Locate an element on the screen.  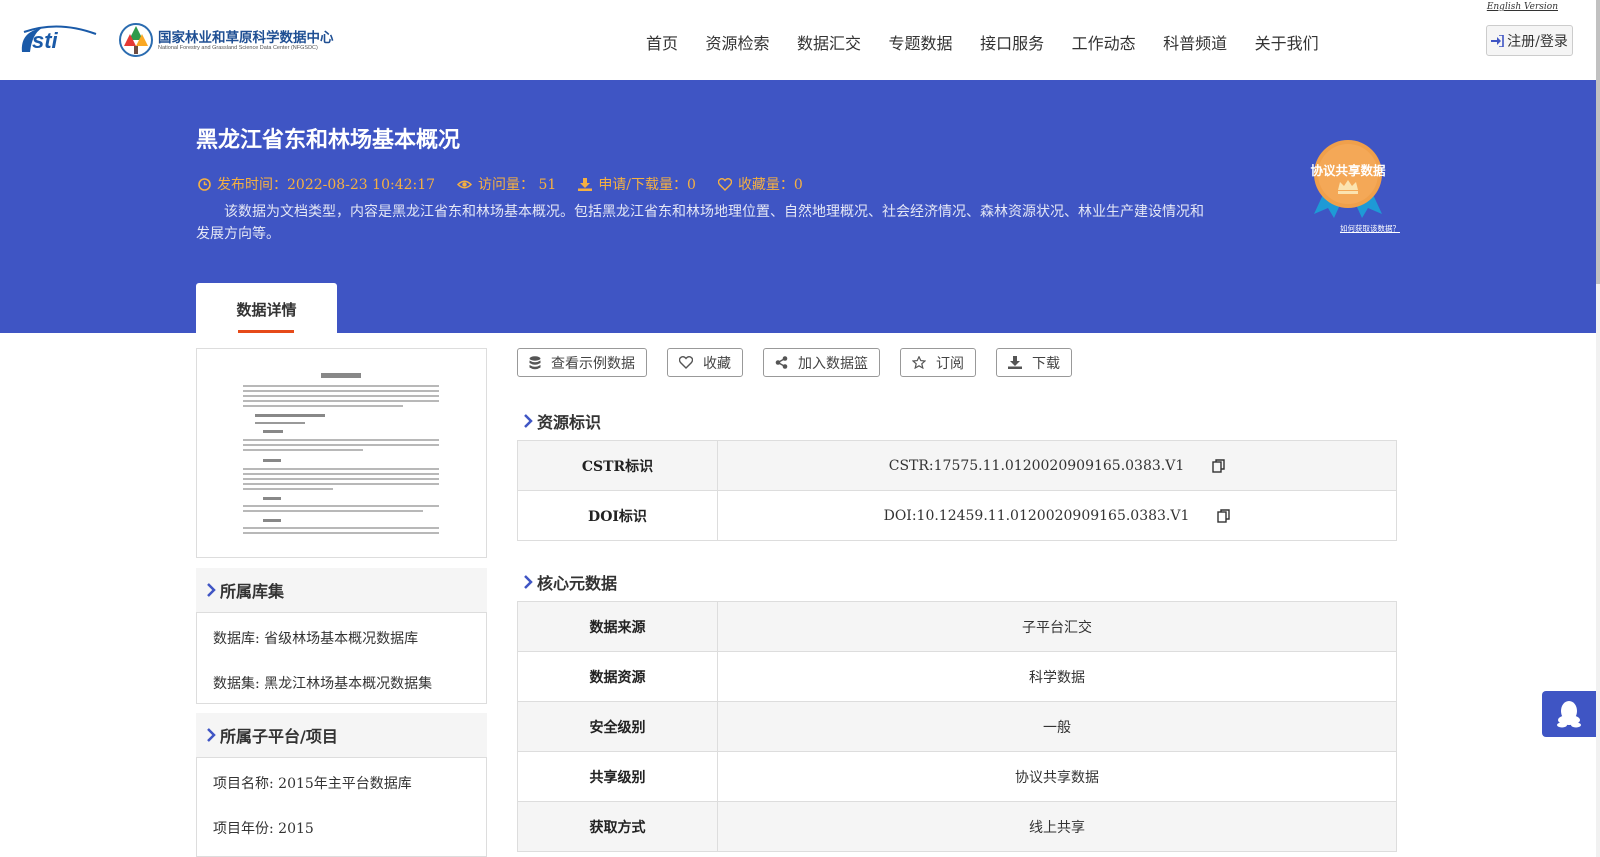
doi-key: DOI标识 is located at coordinates (618, 515).